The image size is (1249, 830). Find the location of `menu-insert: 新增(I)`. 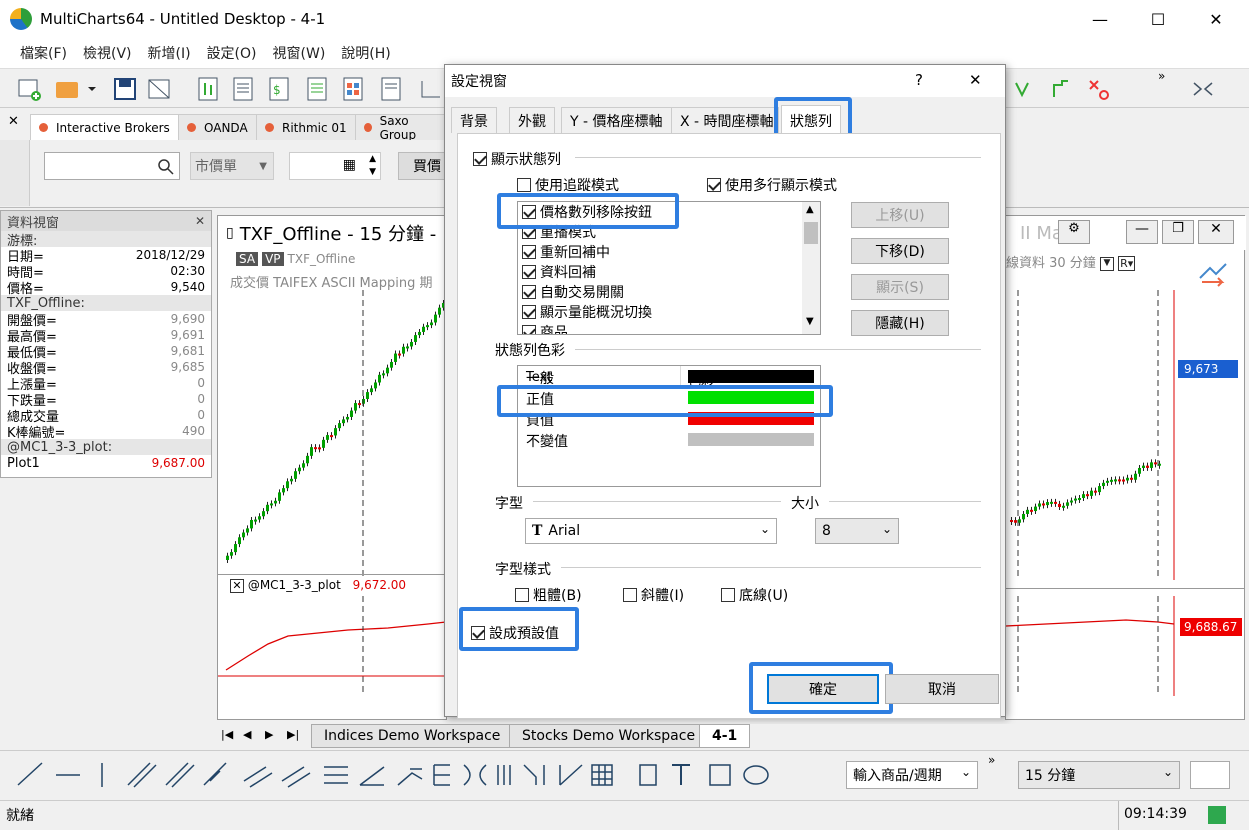

menu-insert: 新增(I) is located at coordinates (169, 53).